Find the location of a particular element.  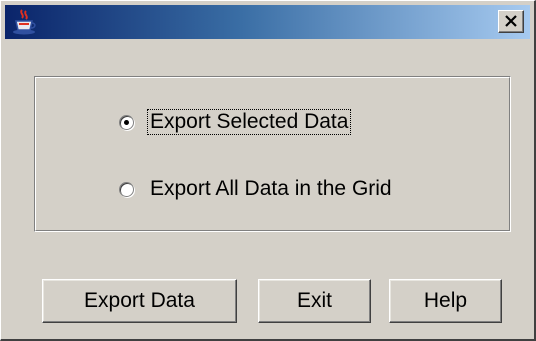

radio-button-checked is located at coordinates (126, 122).